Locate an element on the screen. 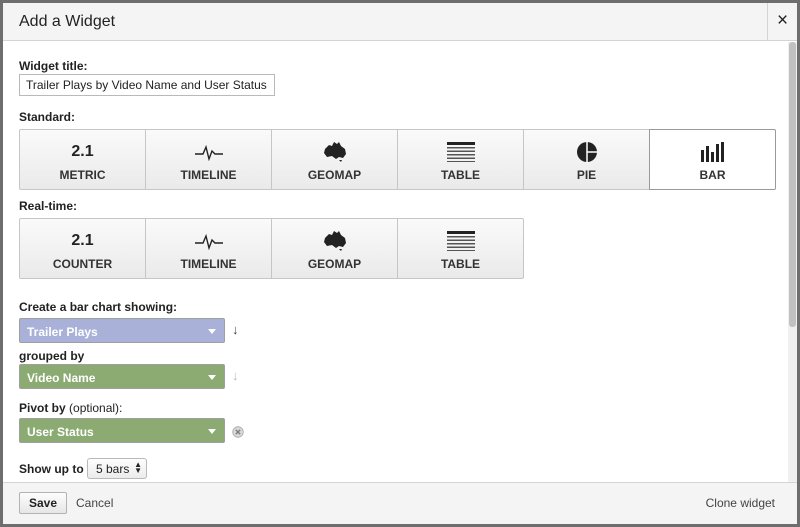 The image size is (800, 527). standard-tile-geomap: GEOMAP is located at coordinates (334, 159).